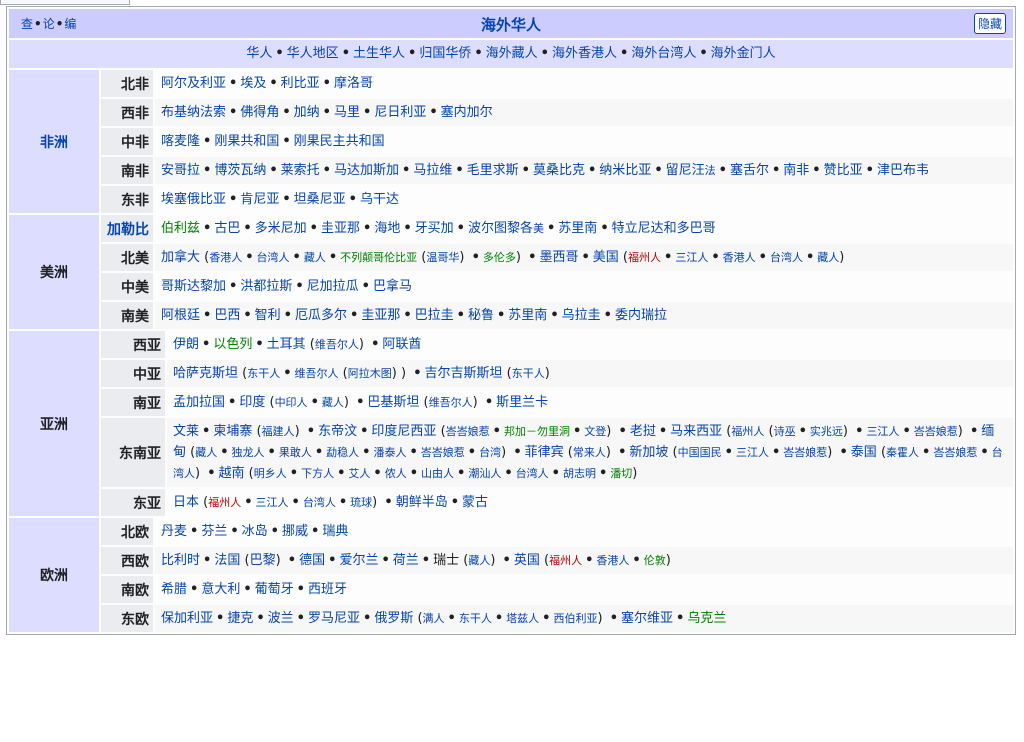  What do you see at coordinates (481, 315) in the screenshot?
I see `nav-link: 秘鲁` at bounding box center [481, 315].